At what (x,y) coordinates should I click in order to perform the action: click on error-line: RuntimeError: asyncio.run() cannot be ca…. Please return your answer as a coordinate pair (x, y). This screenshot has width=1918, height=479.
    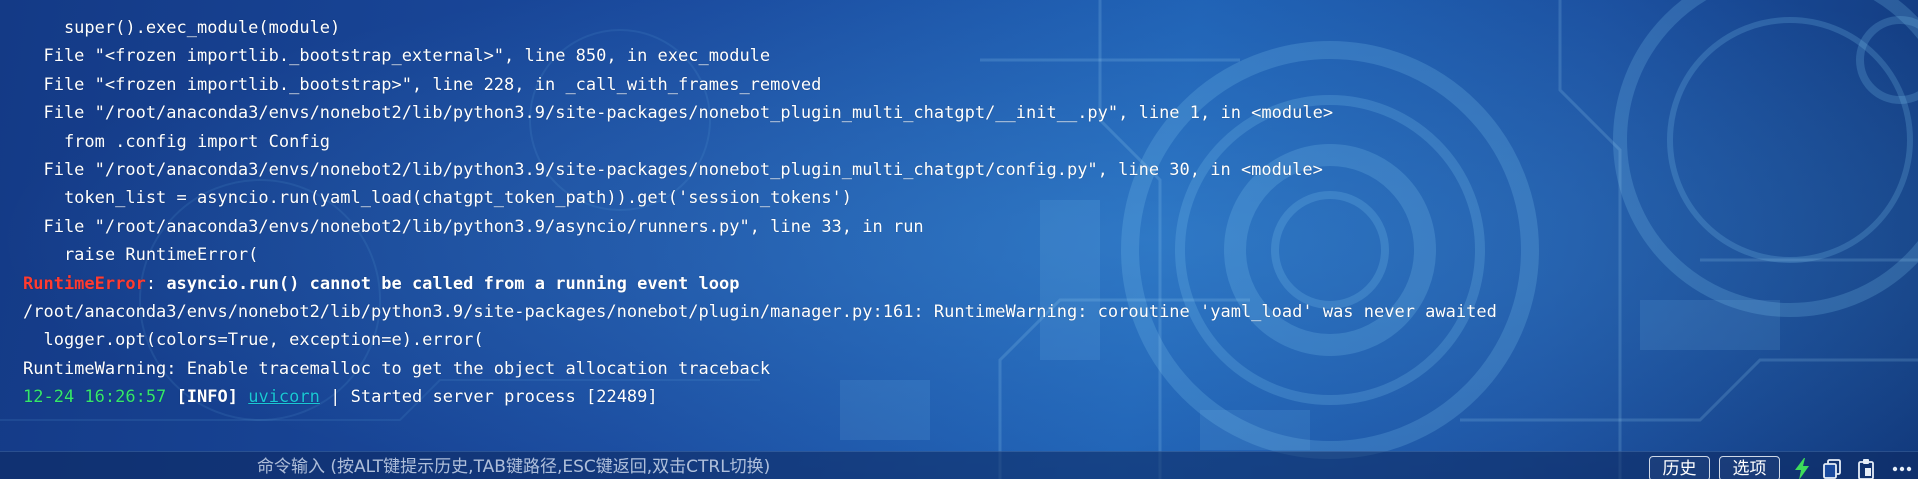
    Looking at the image, I should click on (963, 284).